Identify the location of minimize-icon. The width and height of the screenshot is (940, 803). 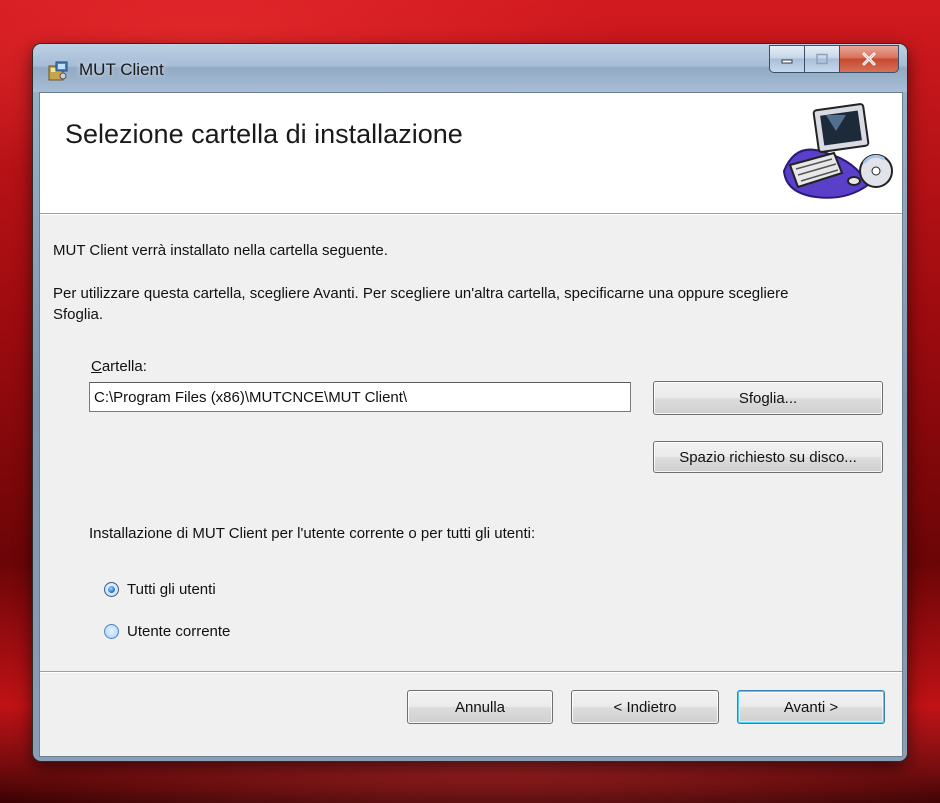
(787, 61).